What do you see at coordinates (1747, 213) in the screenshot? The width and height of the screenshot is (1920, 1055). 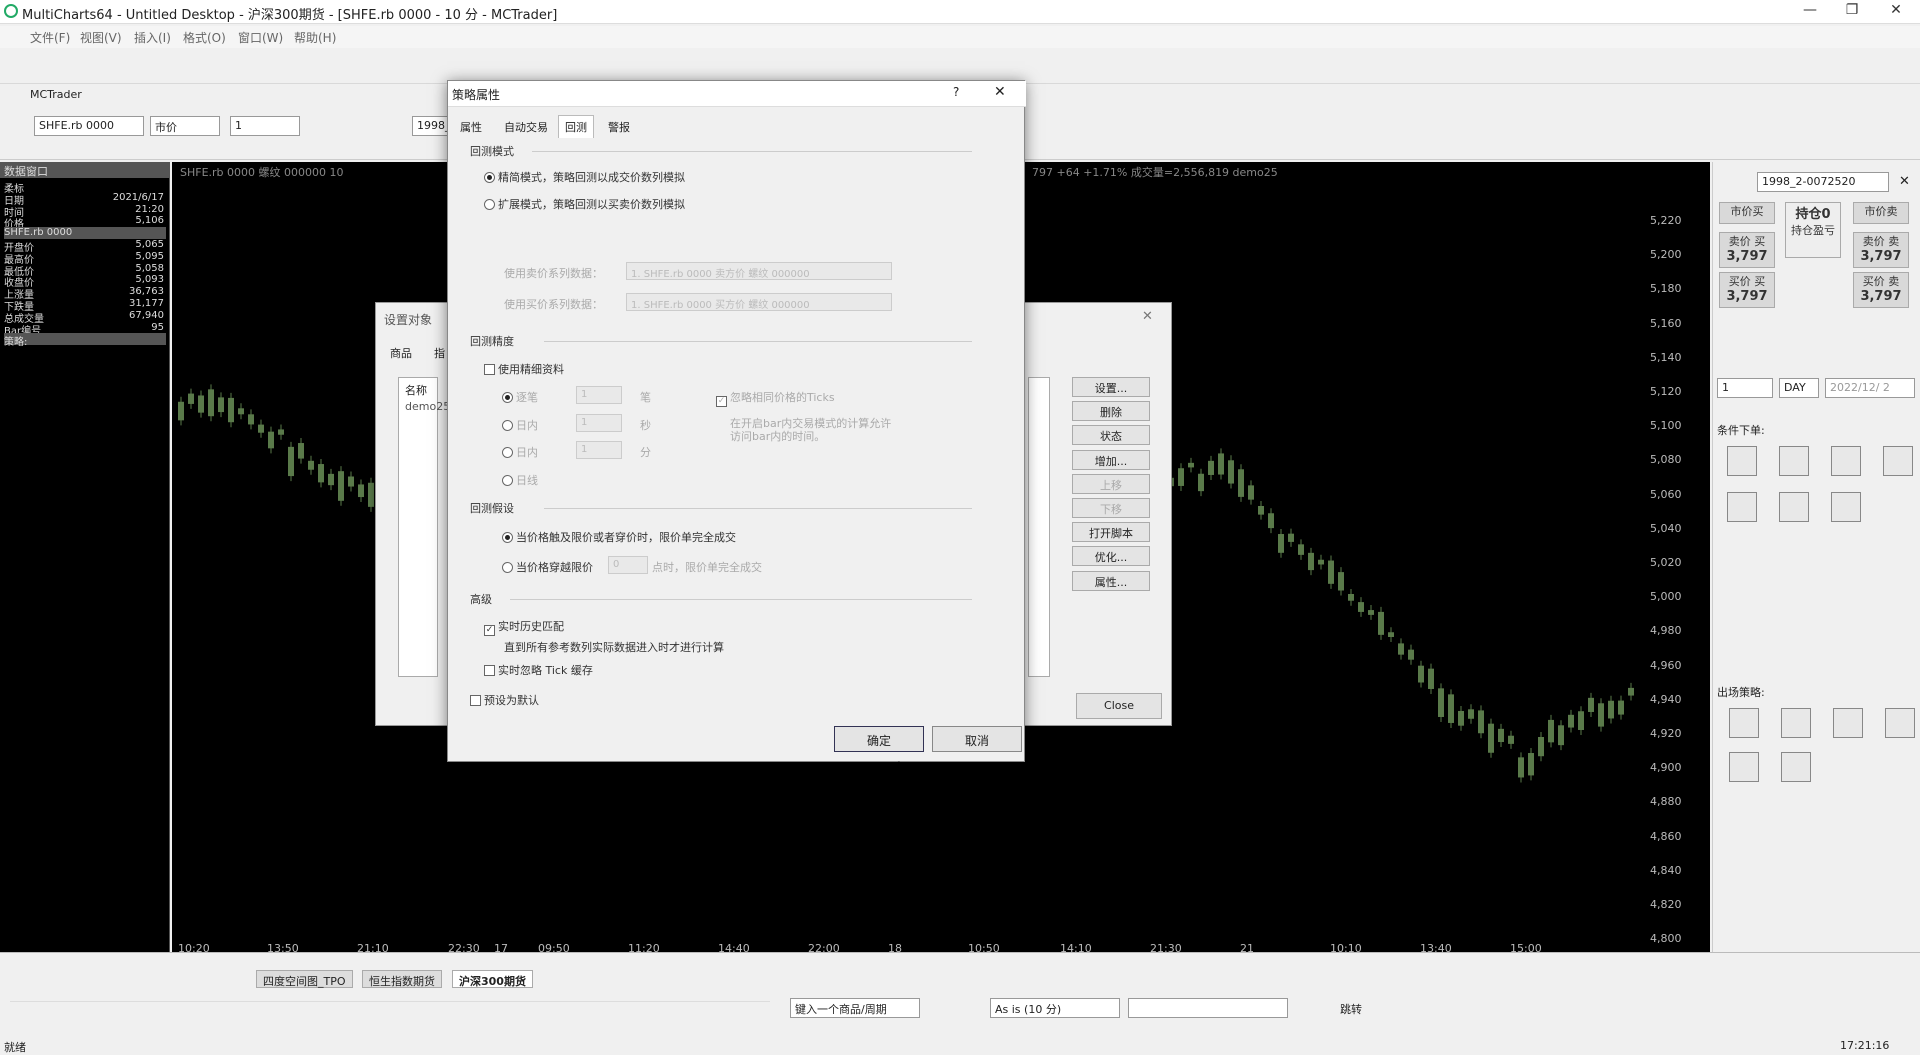 I see `market-buy-button: 市价买` at bounding box center [1747, 213].